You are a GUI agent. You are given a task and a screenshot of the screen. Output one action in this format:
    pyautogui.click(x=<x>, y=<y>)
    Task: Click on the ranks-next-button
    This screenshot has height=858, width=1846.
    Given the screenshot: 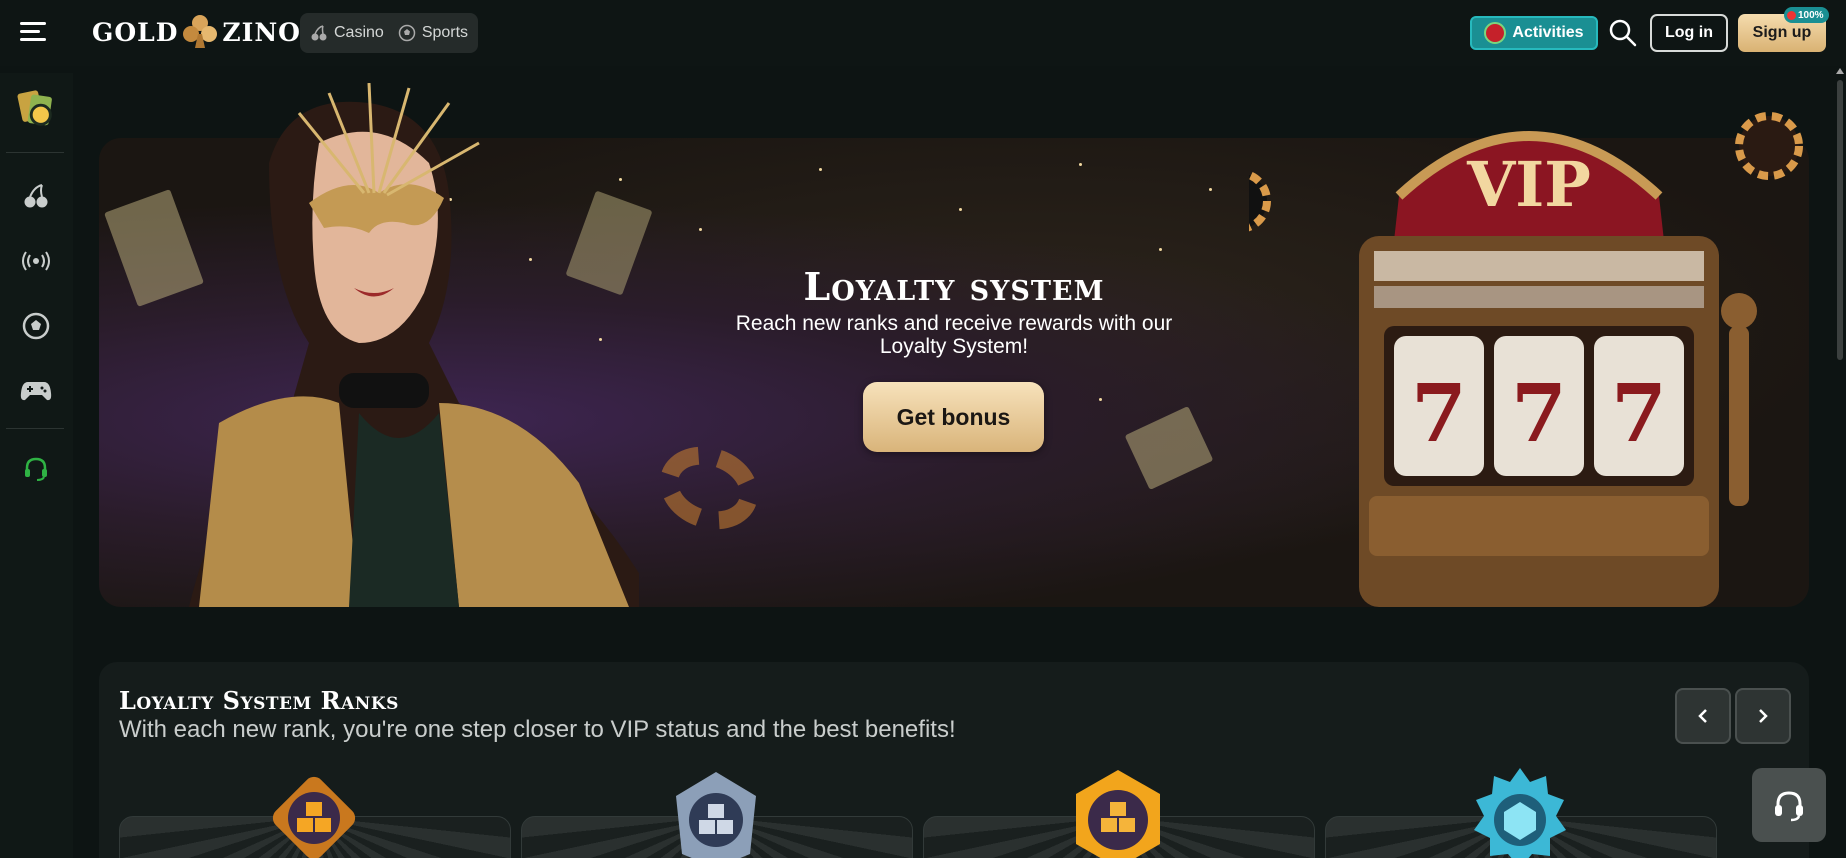 What is the action you would take?
    pyautogui.click(x=1763, y=716)
    